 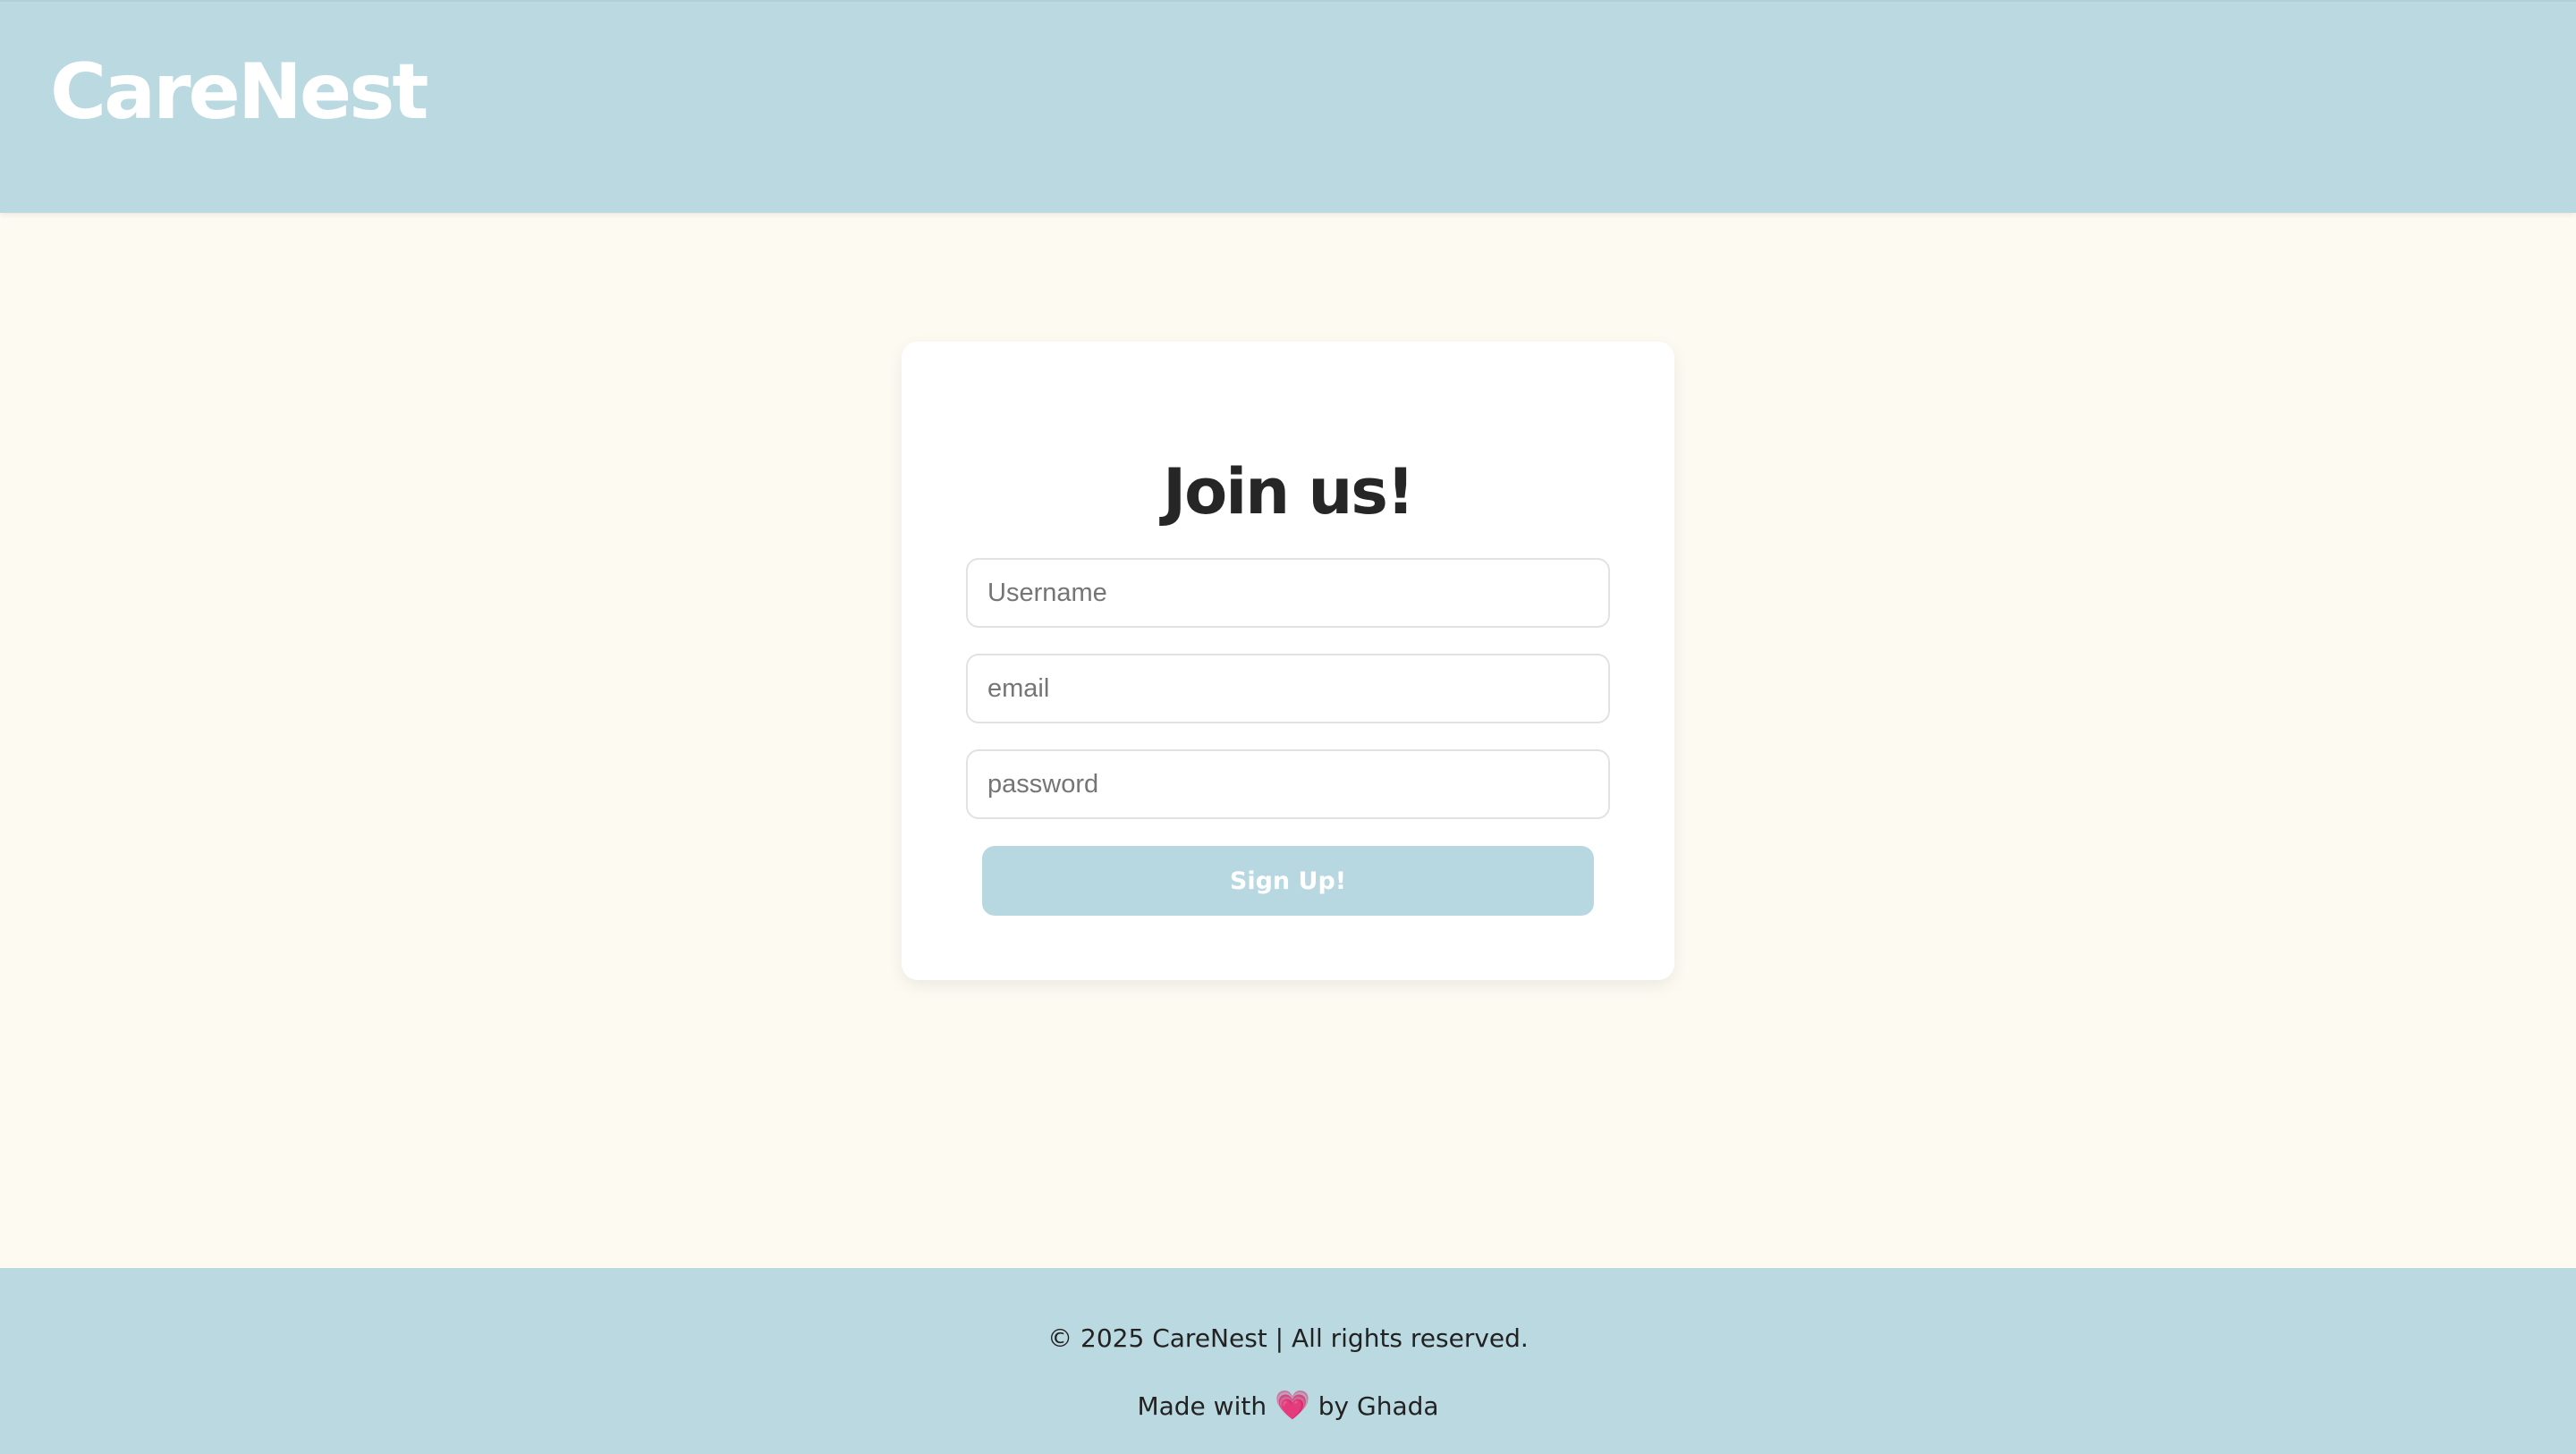 I want to click on signup-card: Join us! Sign Up!, so click(x=1288, y=661).